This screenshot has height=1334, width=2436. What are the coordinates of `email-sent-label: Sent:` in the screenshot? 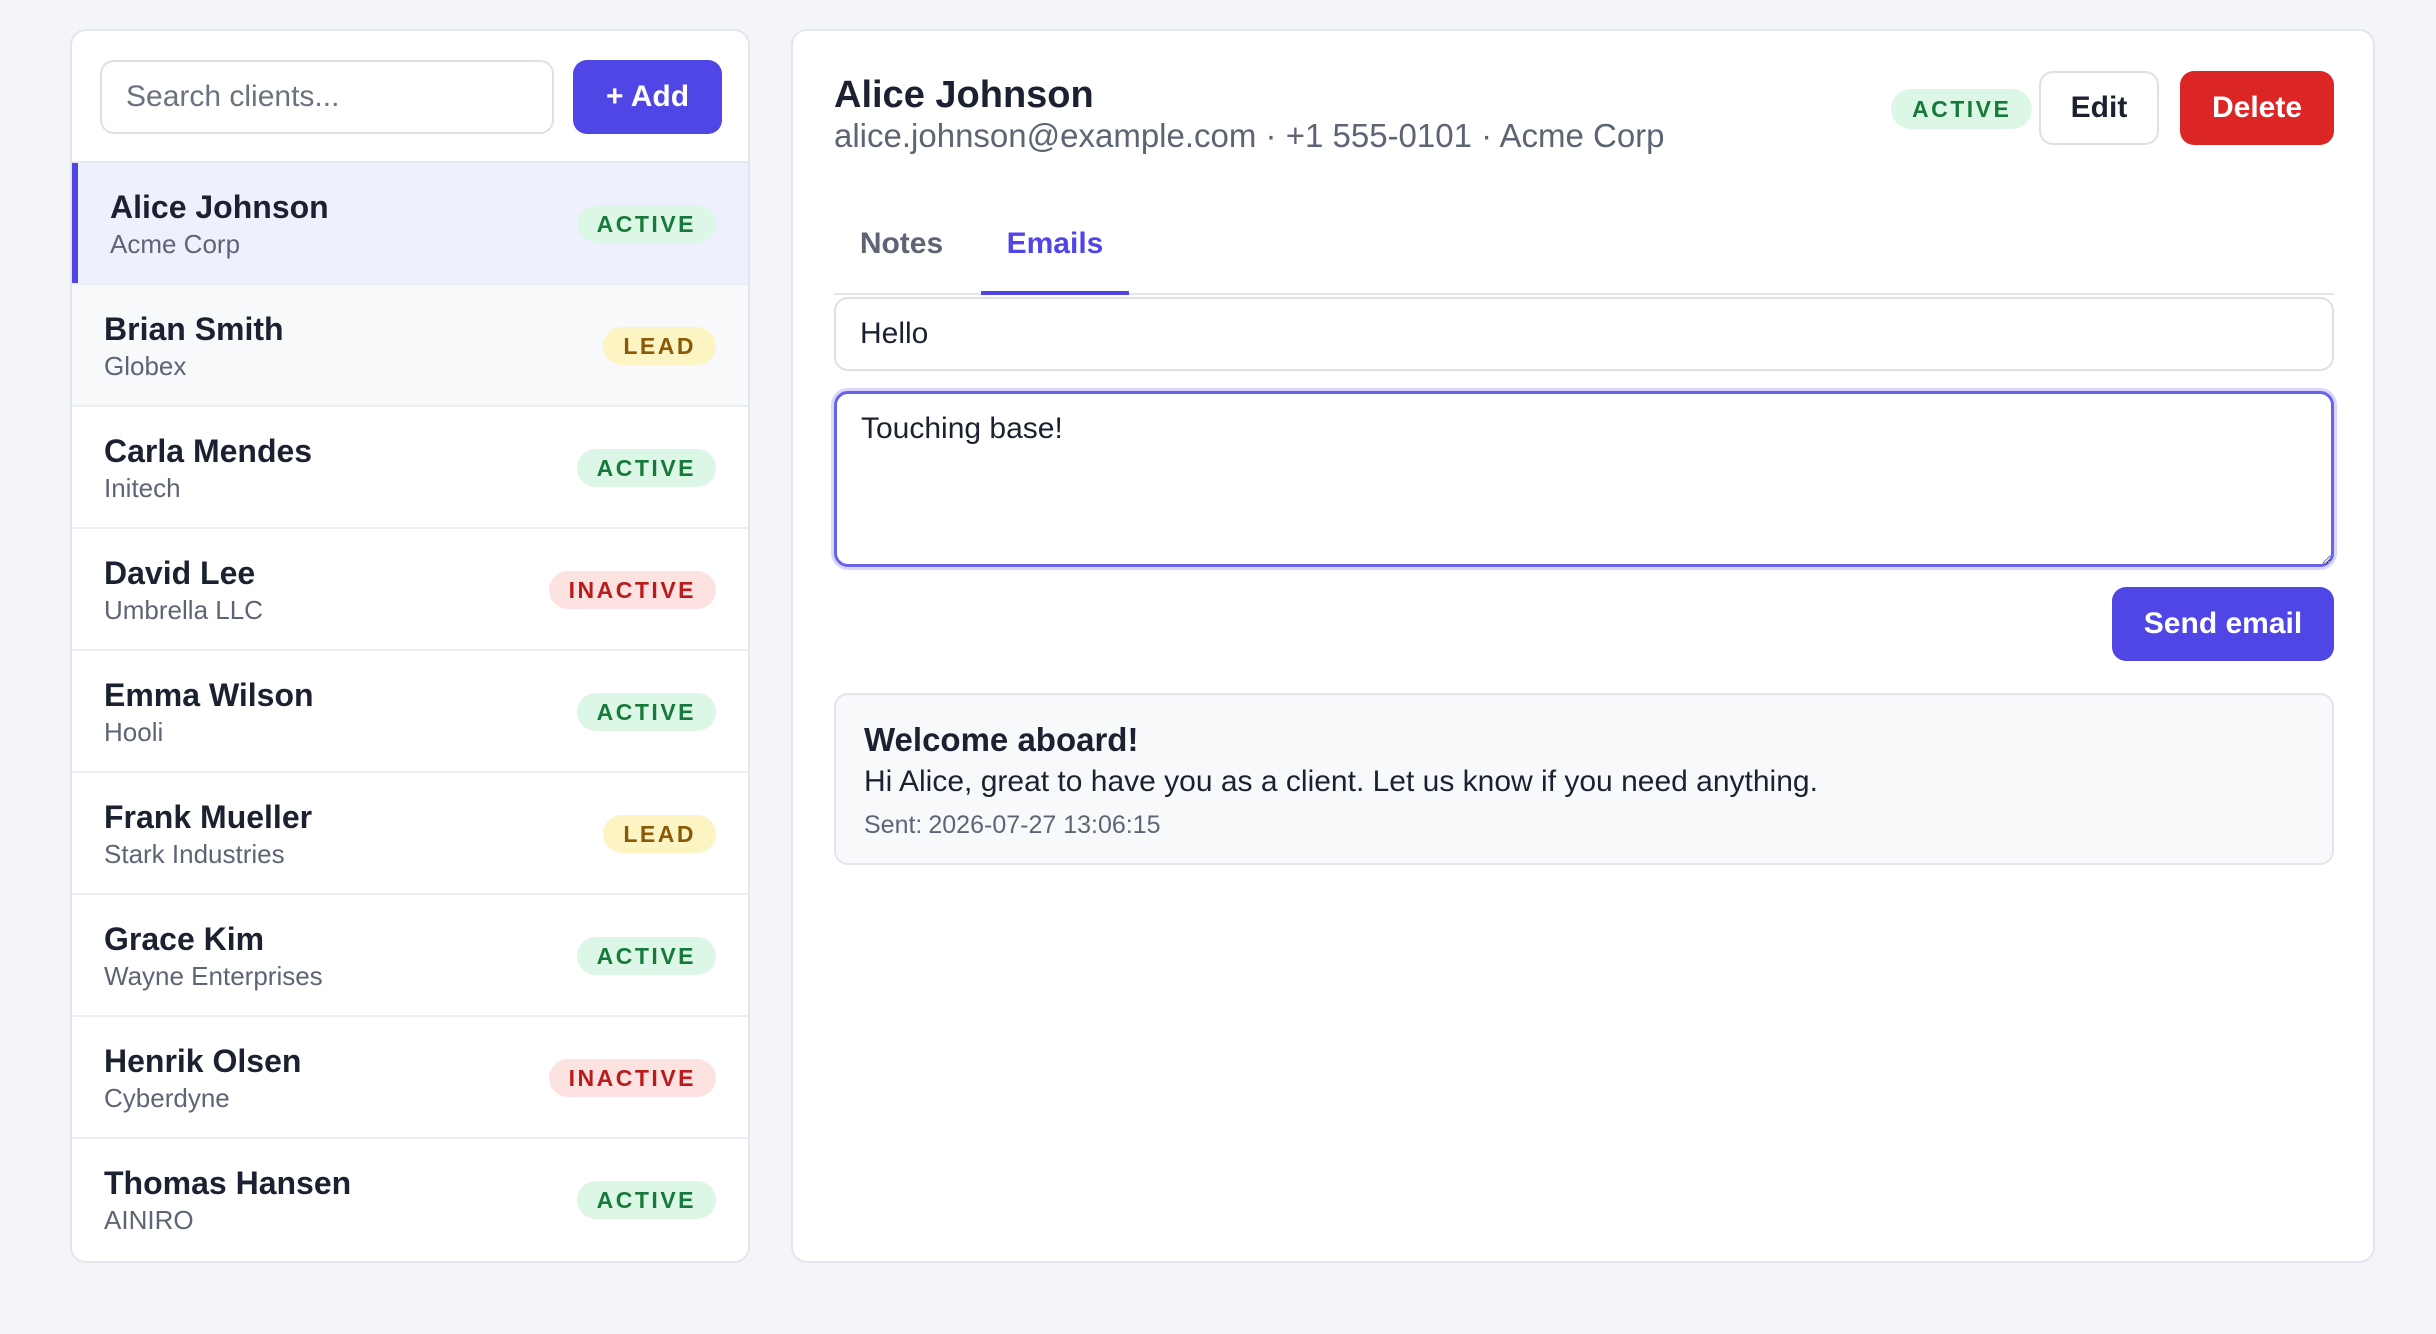 It's located at (893, 825).